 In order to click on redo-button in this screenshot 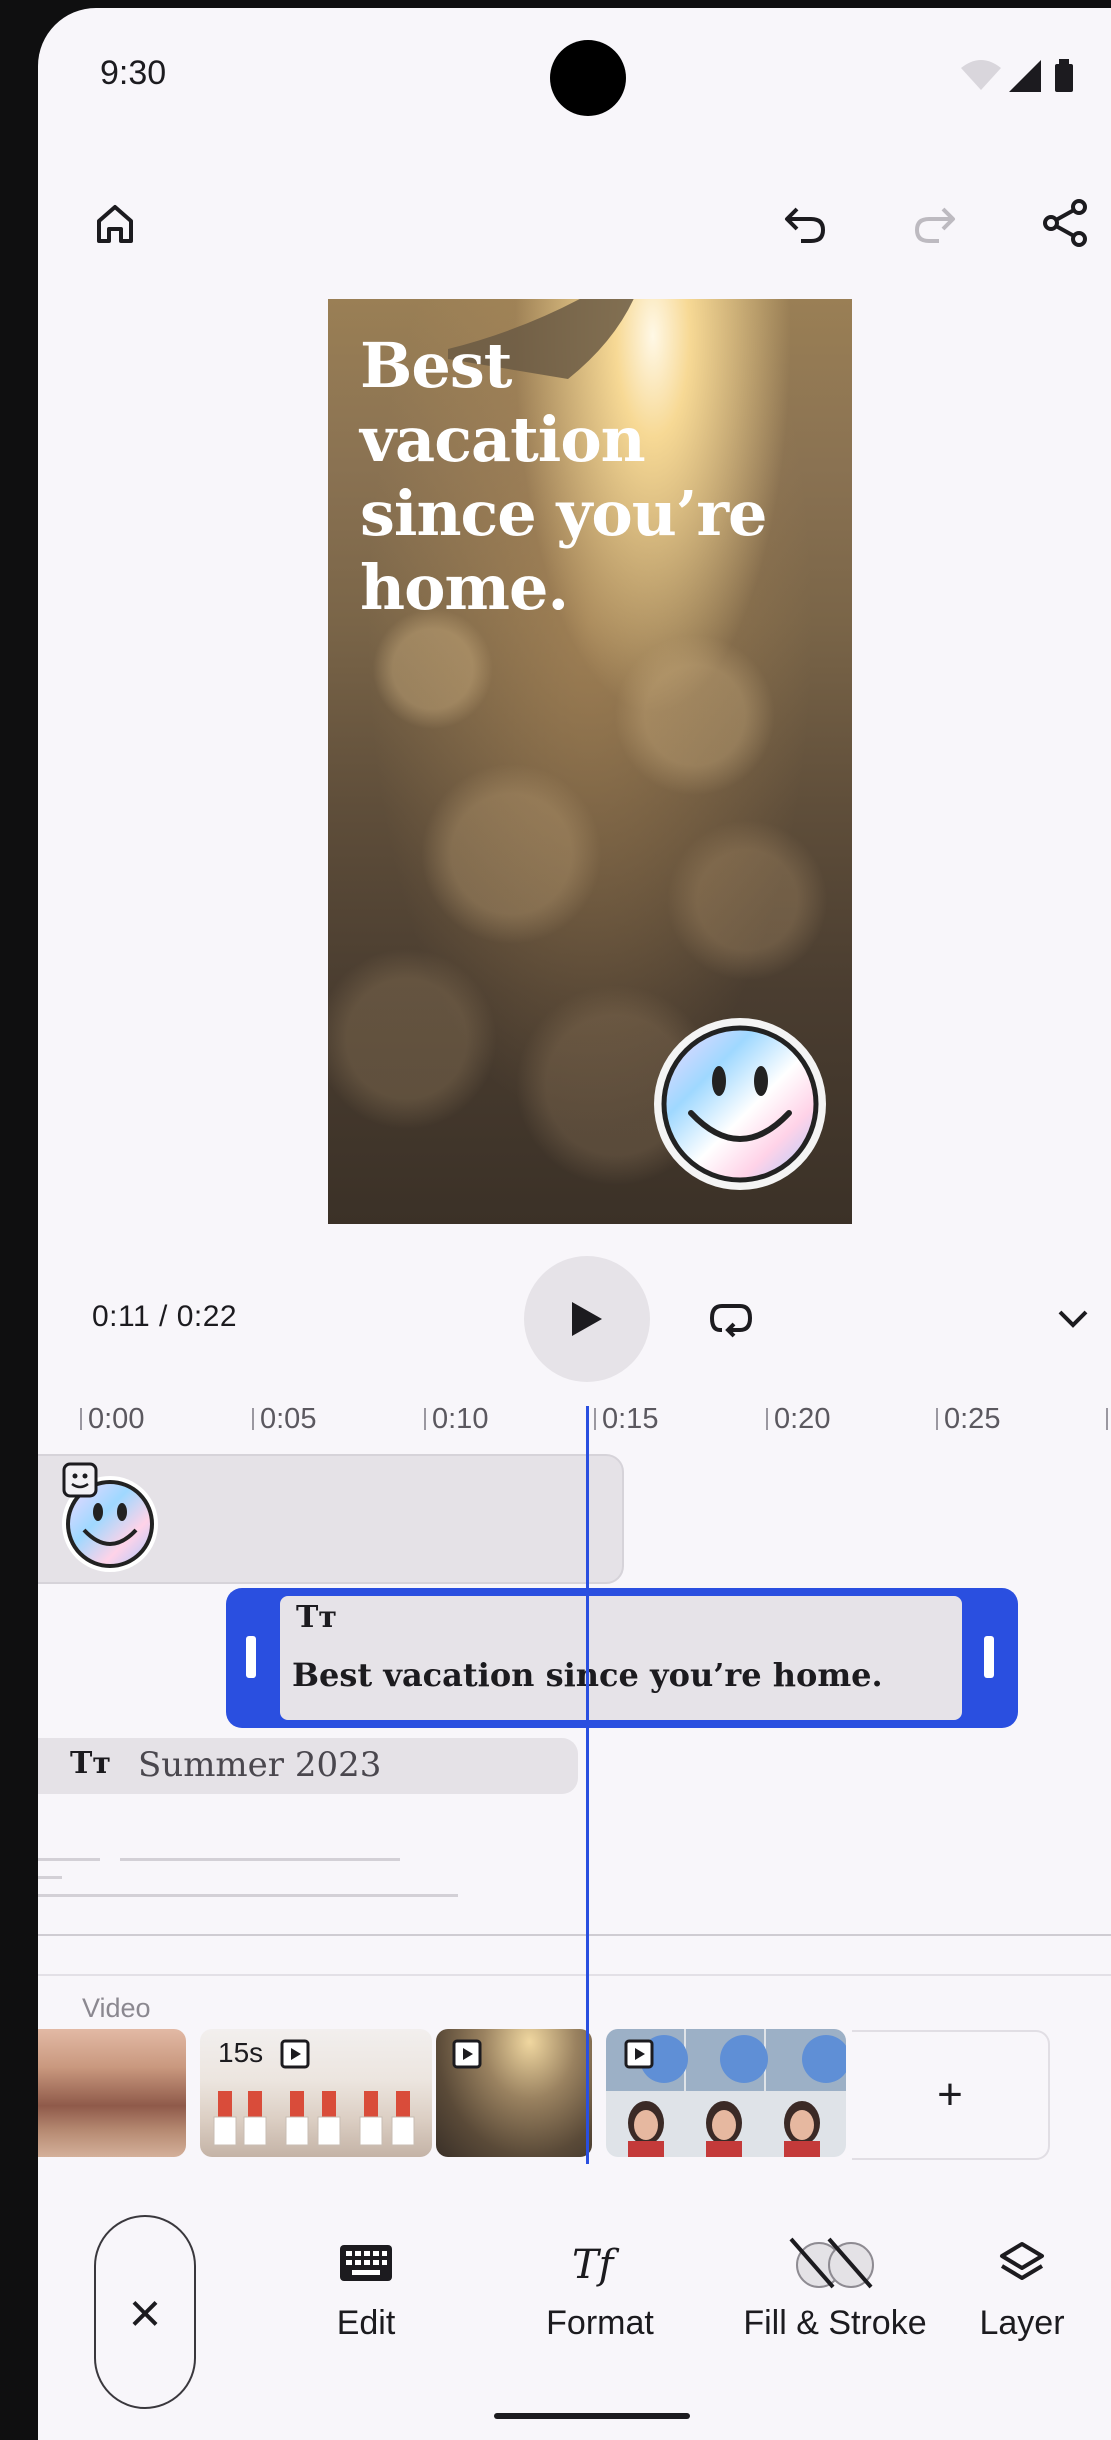, I will do `click(935, 223)`.